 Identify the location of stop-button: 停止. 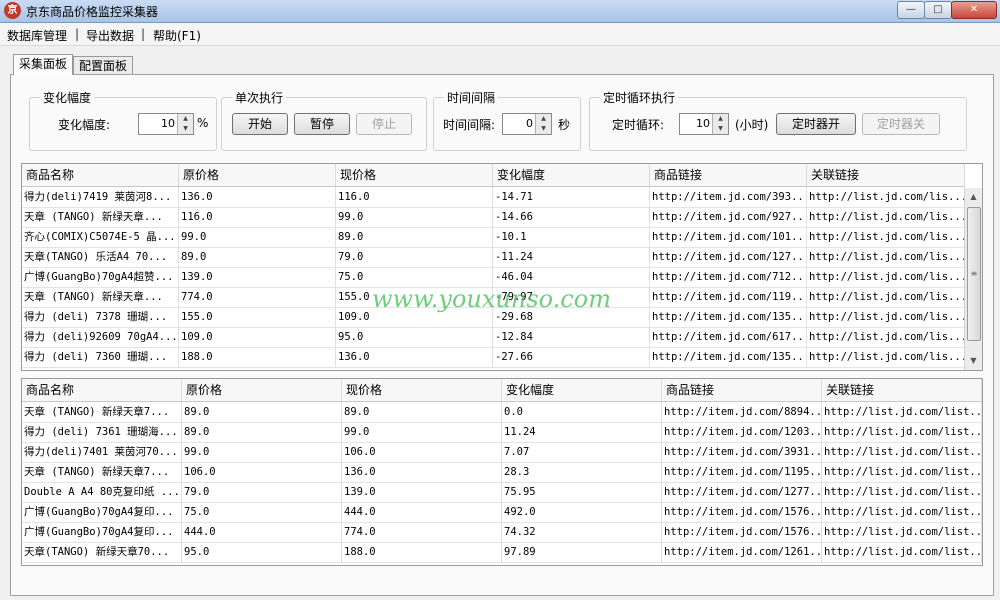
(384, 124).